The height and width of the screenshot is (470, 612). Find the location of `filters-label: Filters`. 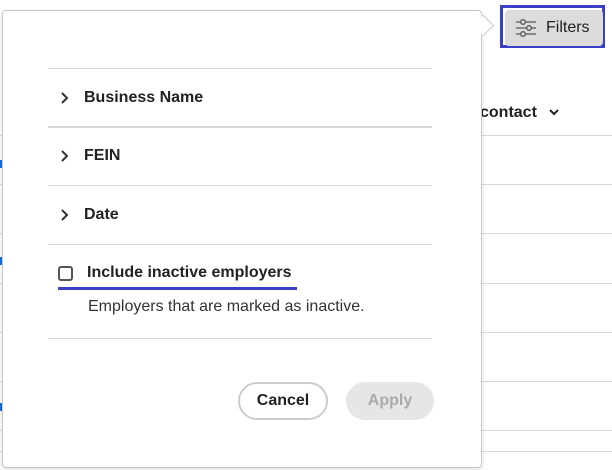

filters-label: Filters is located at coordinates (568, 27).